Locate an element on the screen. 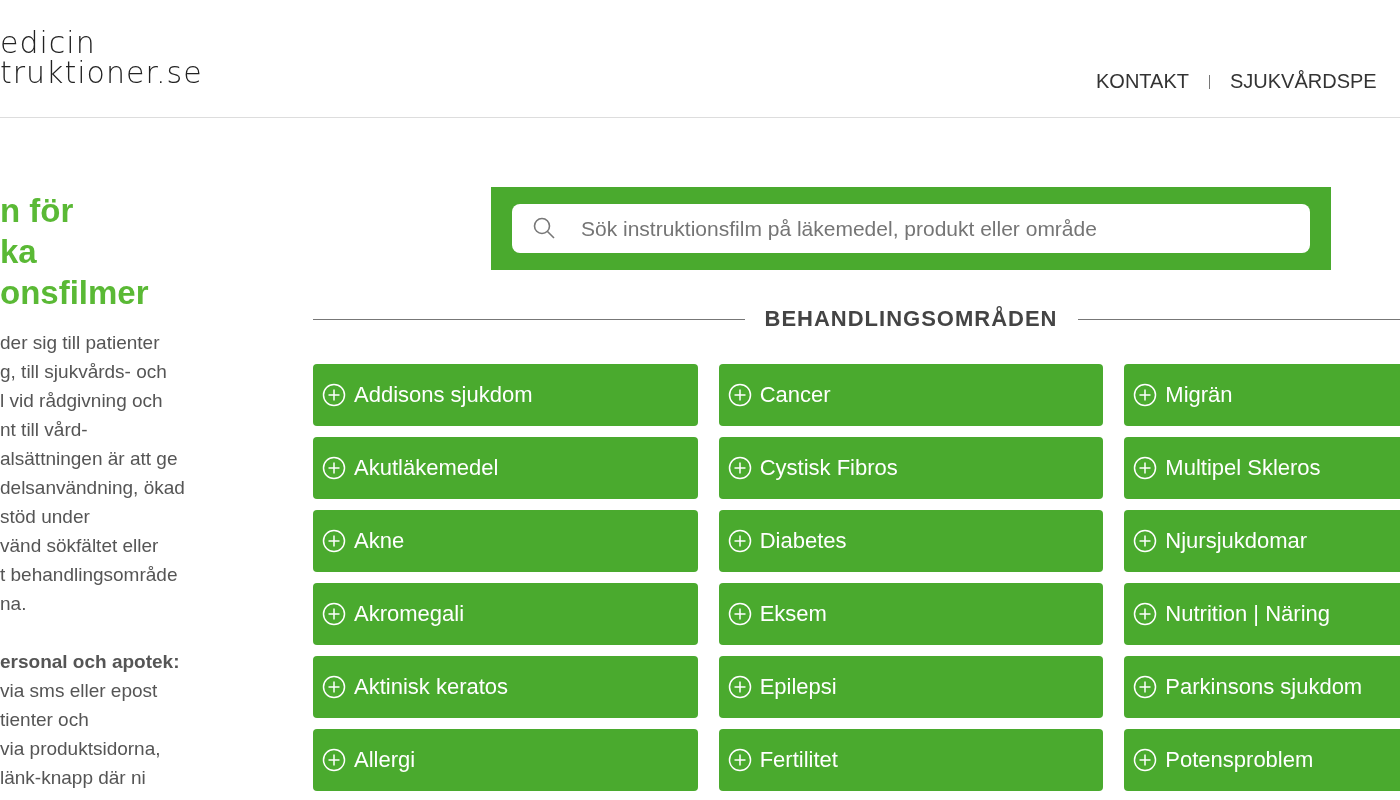 The width and height of the screenshot is (1400, 800). nav-link: KONTAKT is located at coordinates (1142, 81).